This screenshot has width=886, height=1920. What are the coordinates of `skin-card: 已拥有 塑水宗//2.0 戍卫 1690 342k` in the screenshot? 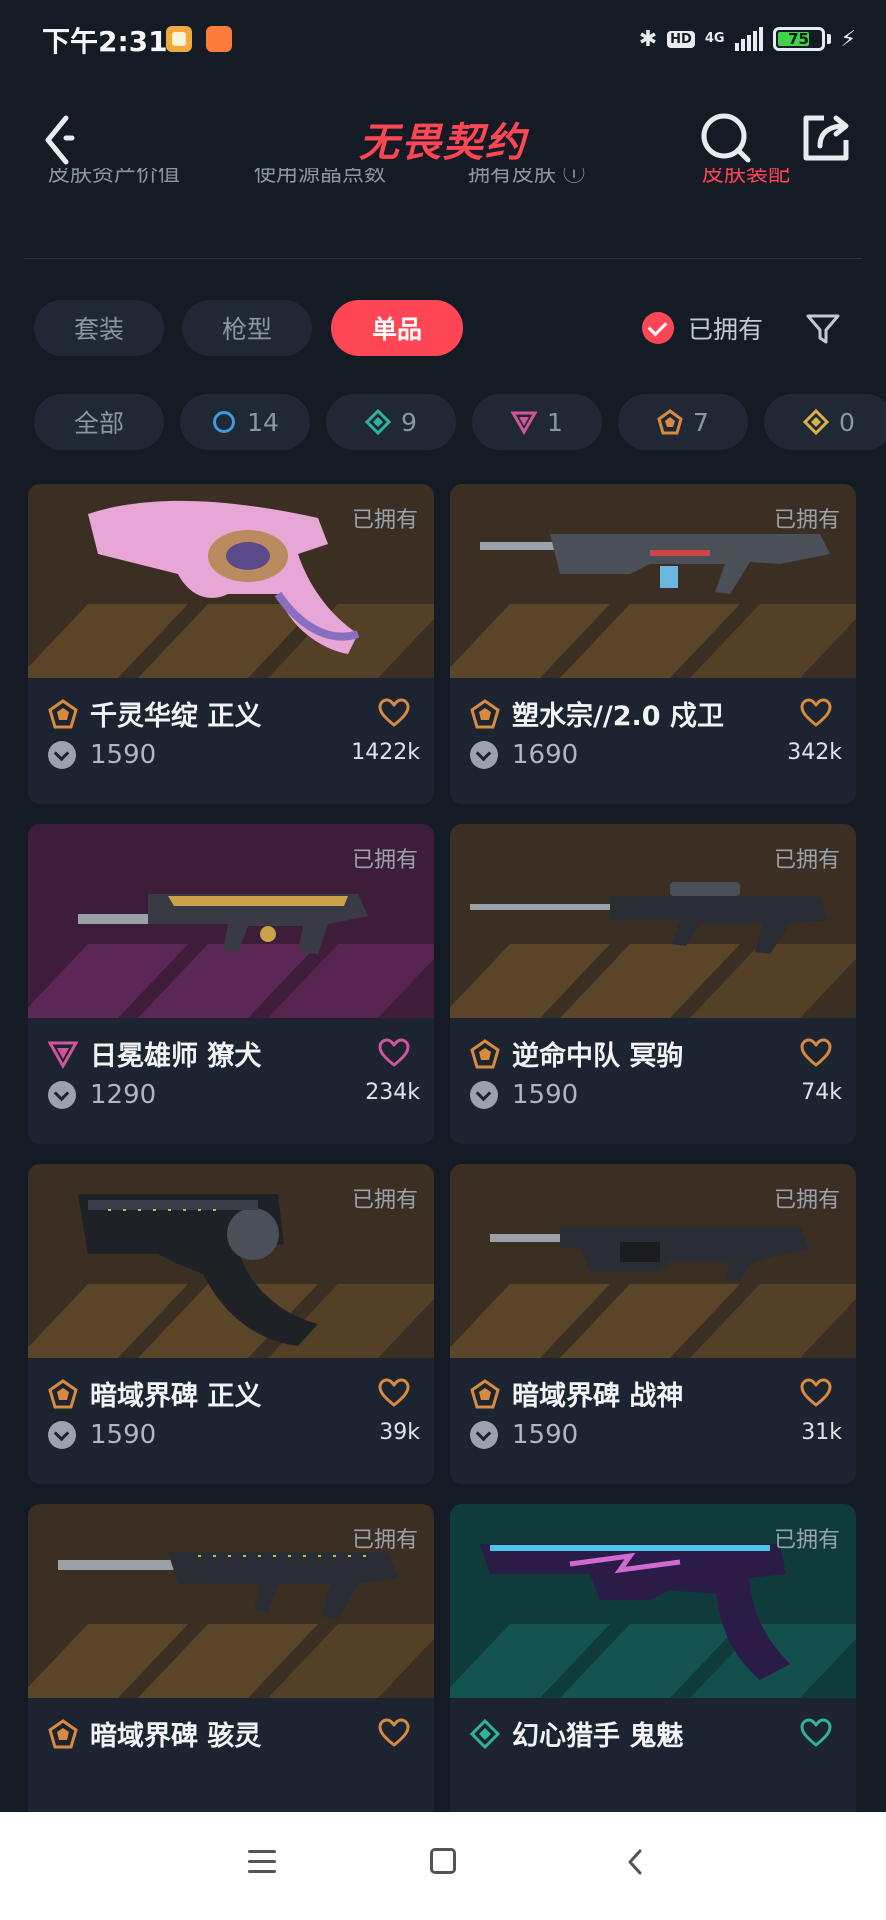 It's located at (653, 644).